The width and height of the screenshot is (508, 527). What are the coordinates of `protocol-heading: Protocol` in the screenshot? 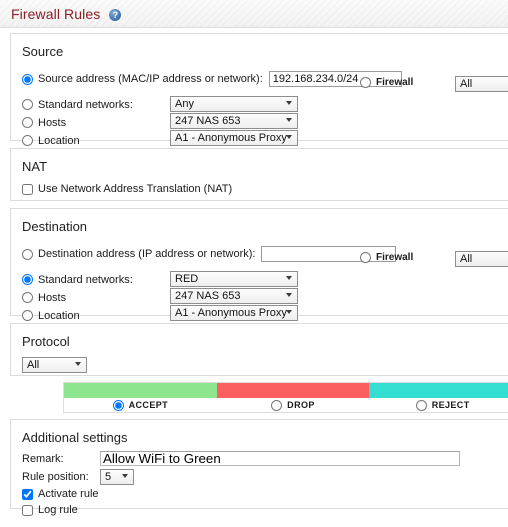 It's located at (46, 341).